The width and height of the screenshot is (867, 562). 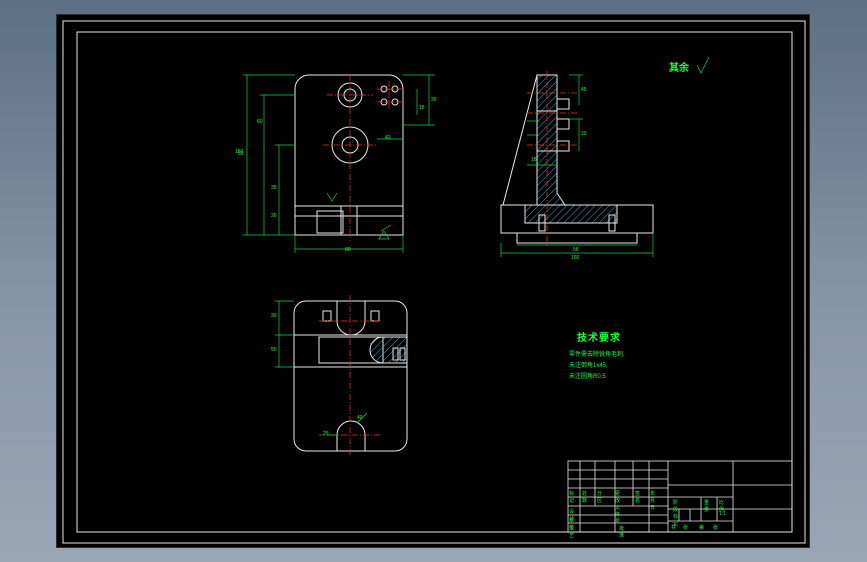 I want to click on tb-label: 签名, so click(x=638, y=497).